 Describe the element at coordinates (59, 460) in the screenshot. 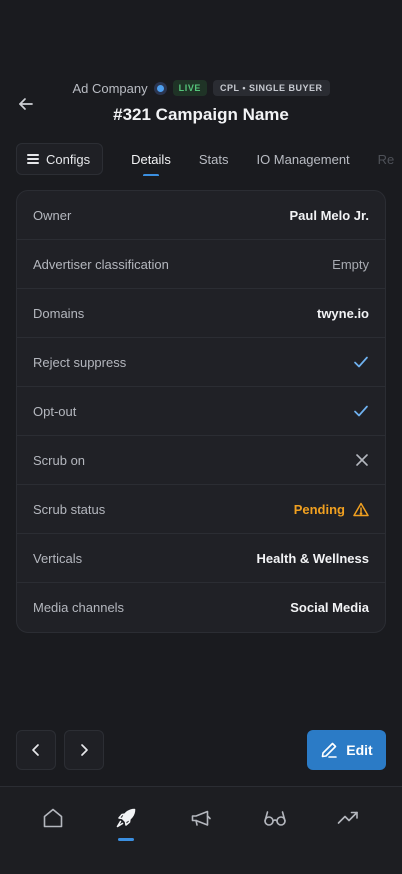

I see `row-label: Scrub on` at that location.